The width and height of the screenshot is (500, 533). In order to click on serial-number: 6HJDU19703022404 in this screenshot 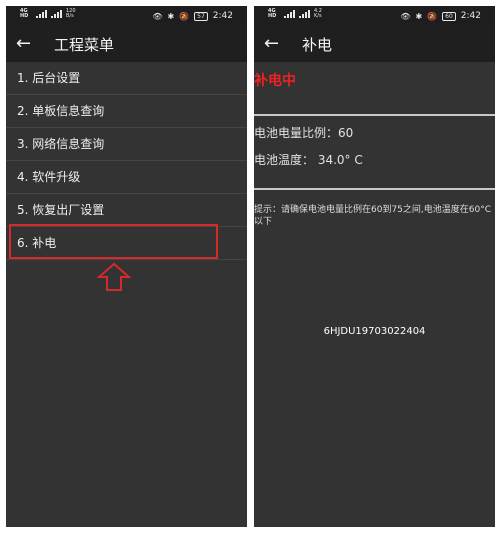, I will do `click(374, 331)`.